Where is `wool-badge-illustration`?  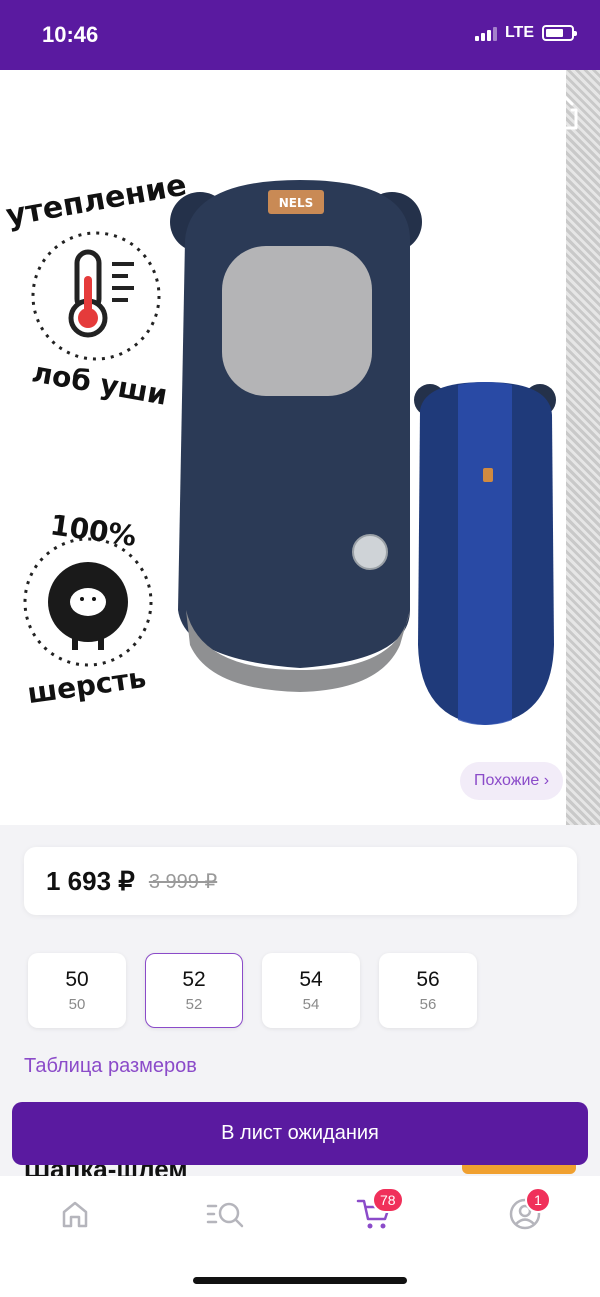
wool-badge-illustration is located at coordinates (88, 602).